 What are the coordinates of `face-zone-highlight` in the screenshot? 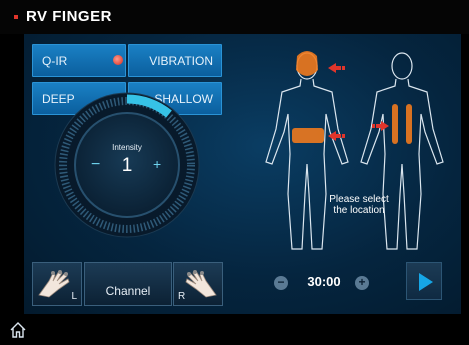 It's located at (307, 63).